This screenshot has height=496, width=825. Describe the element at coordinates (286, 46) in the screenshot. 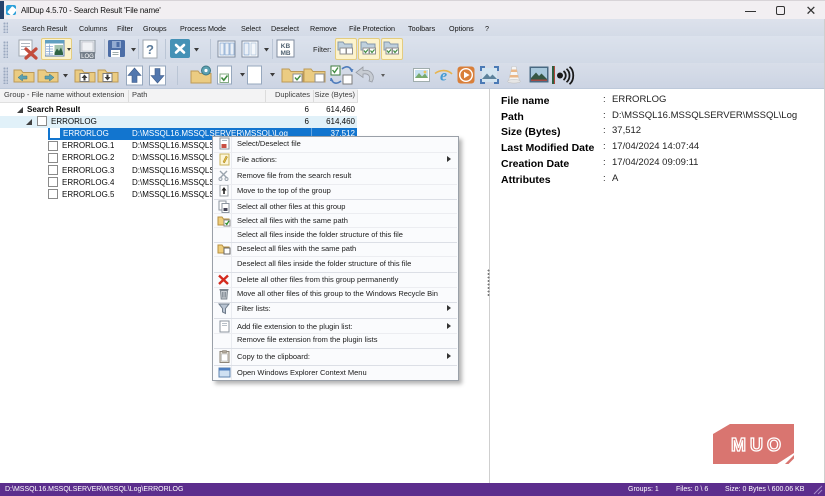

I see `svg-text: KB` at that location.